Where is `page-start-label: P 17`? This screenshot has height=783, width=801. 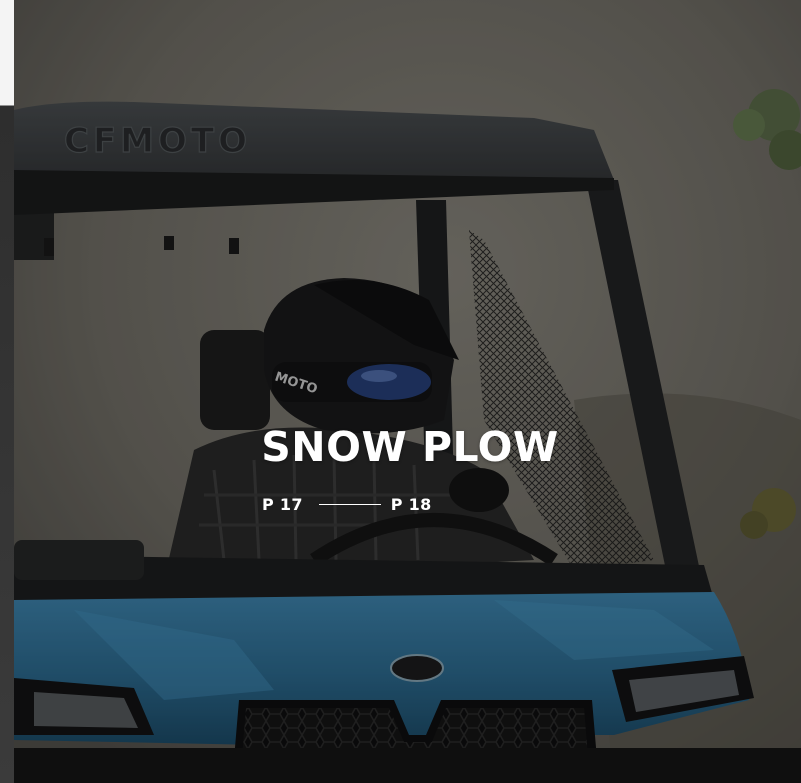
page-start-label: P 17 is located at coordinates (282, 504).